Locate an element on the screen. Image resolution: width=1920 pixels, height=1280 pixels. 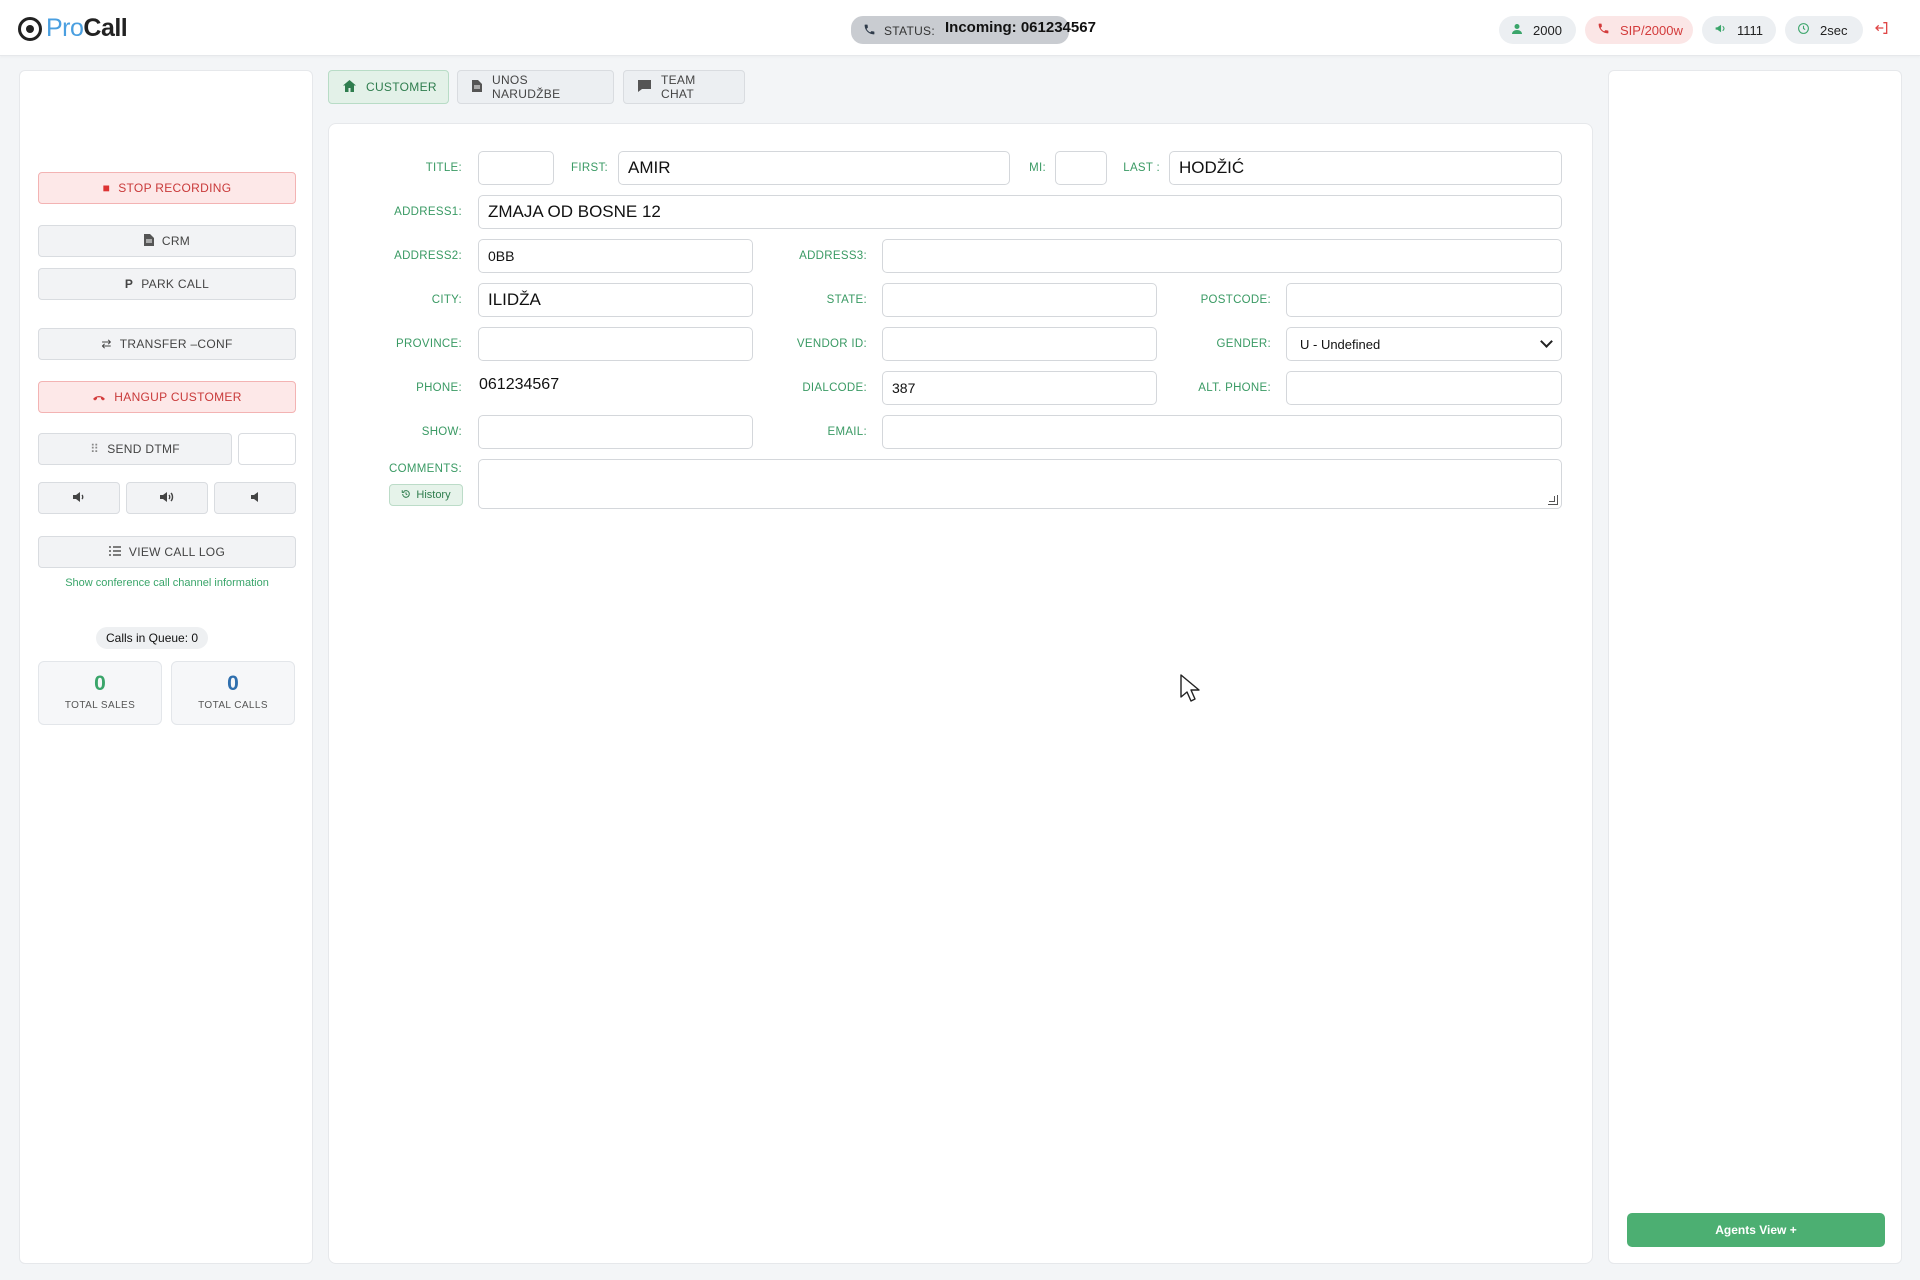
transfer-conf-label: TRANSFER –CONF is located at coordinates (176, 344).